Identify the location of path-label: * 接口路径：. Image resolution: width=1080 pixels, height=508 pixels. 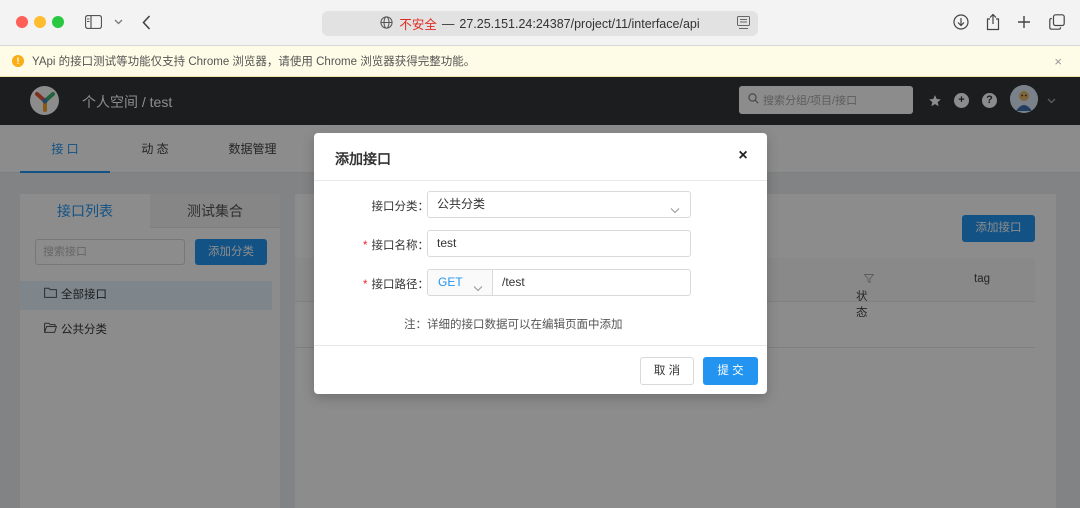
(396, 285).